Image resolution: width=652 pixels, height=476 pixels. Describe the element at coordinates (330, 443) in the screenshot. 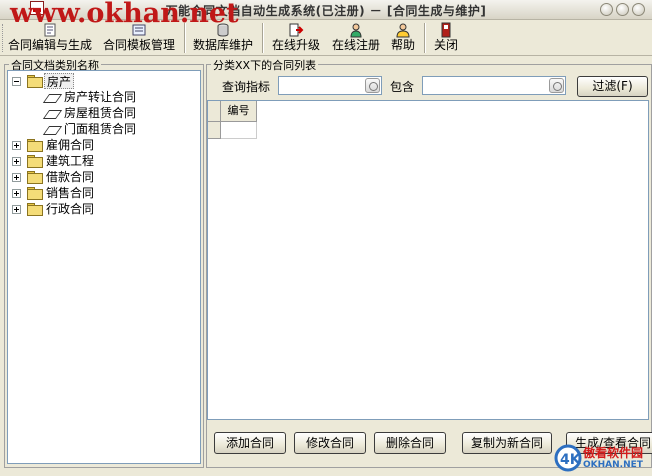

I see `edit-contract-button: 修改合同` at that location.